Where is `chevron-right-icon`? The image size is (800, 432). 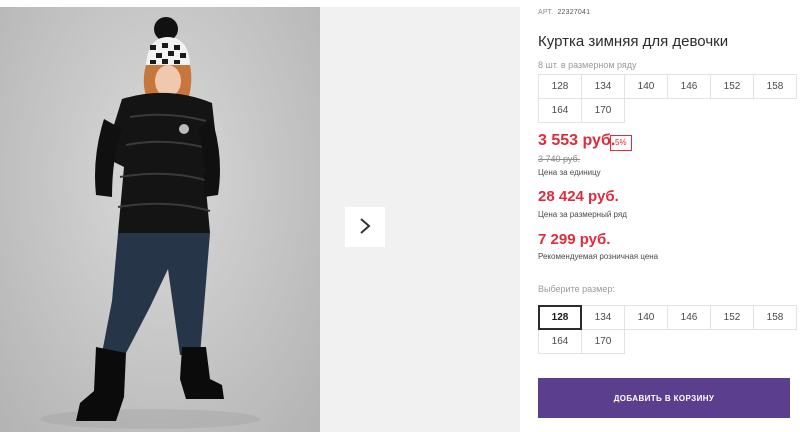 chevron-right-icon is located at coordinates (365, 227).